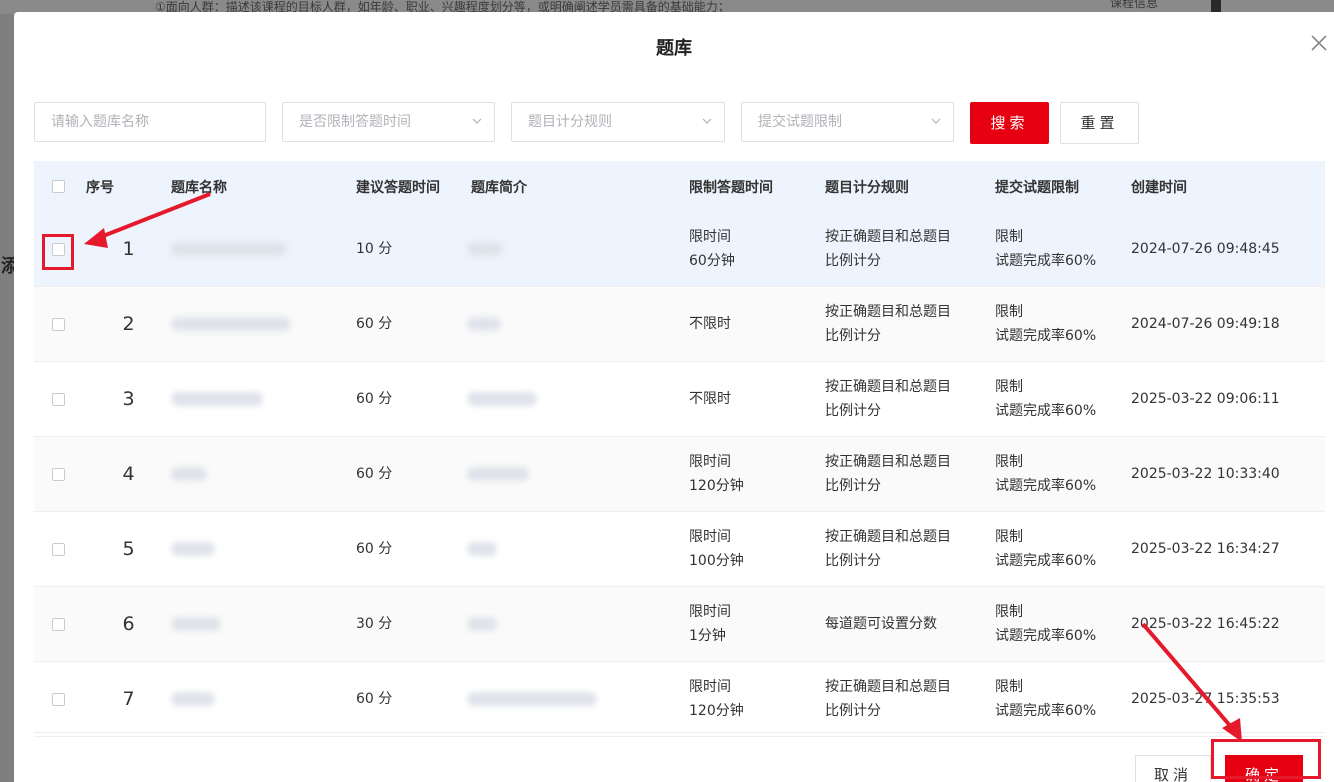 This screenshot has height=782, width=1334. Describe the element at coordinates (128, 249) in the screenshot. I see `row-index: 1` at that location.